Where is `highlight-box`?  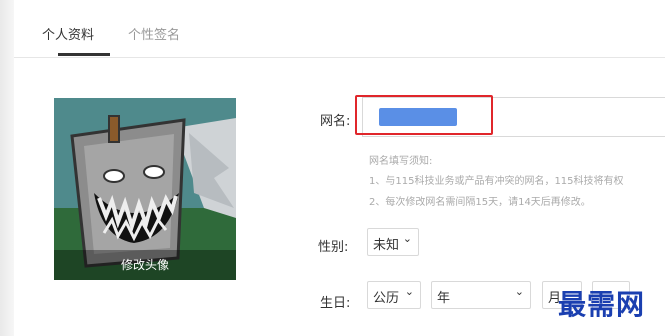 highlight-box is located at coordinates (424, 115).